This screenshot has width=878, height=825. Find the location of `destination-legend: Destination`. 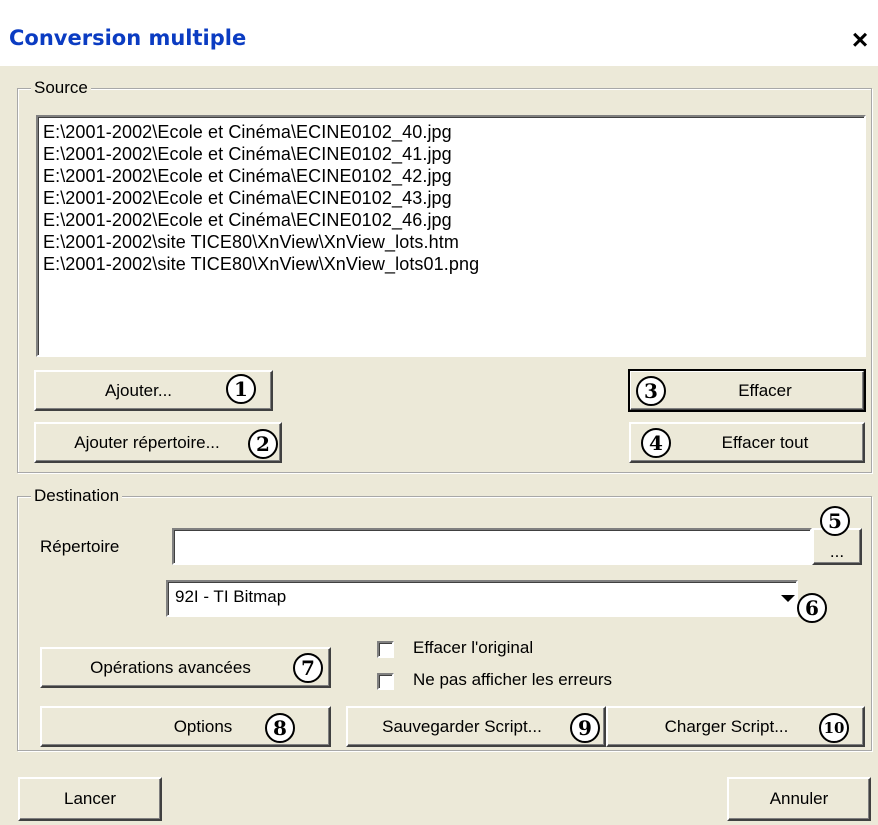

destination-legend: Destination is located at coordinates (77, 496).